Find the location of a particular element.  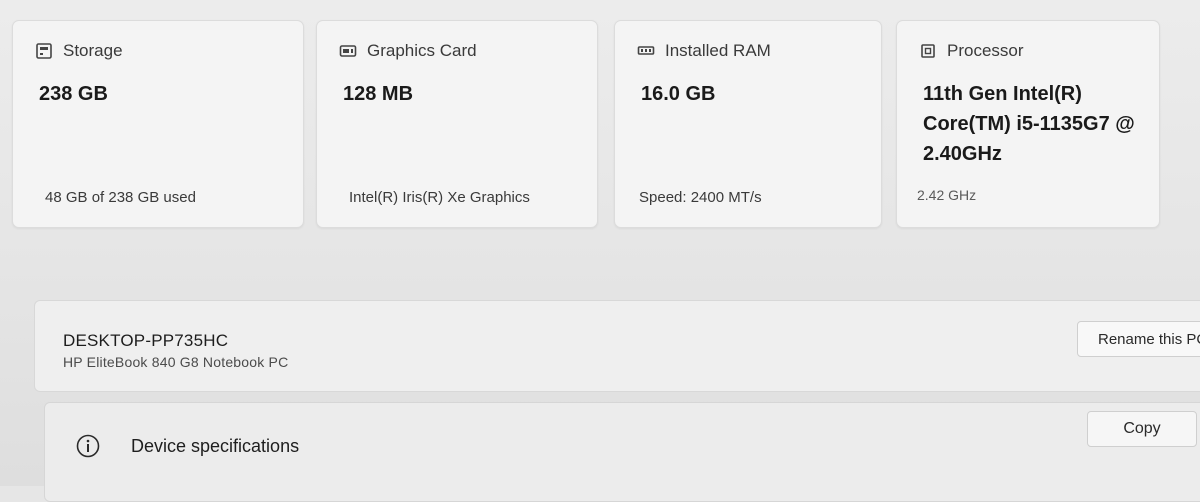

ram-value: 16.0 GB is located at coordinates (678, 94).